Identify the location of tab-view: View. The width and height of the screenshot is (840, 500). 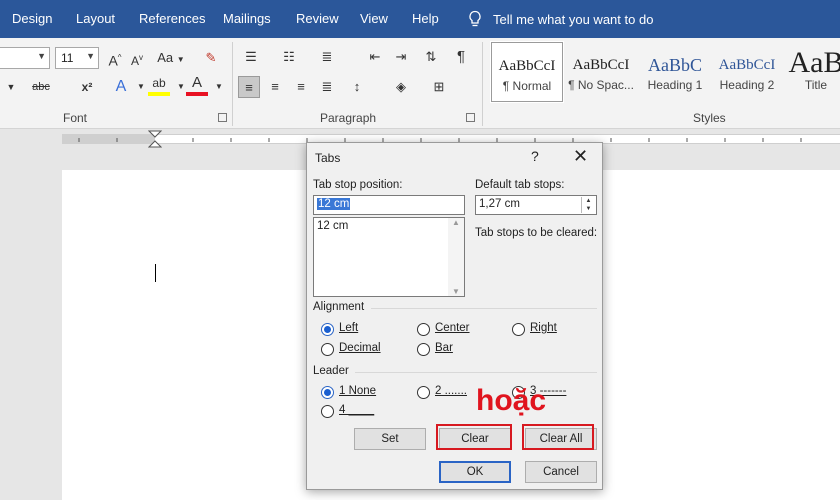
(374, 19).